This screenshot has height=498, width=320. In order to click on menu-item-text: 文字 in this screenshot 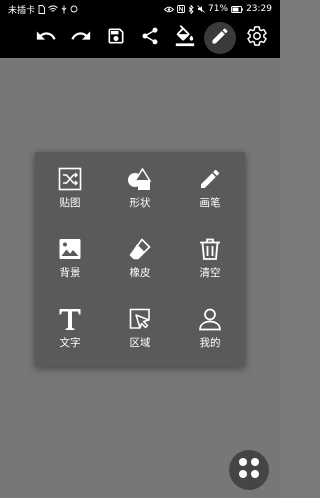, I will do `click(70, 324)`.